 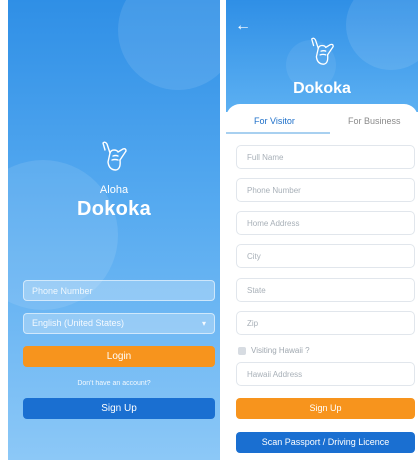 What do you see at coordinates (374, 121) in the screenshot?
I see `tab-for-business: For Business` at bounding box center [374, 121].